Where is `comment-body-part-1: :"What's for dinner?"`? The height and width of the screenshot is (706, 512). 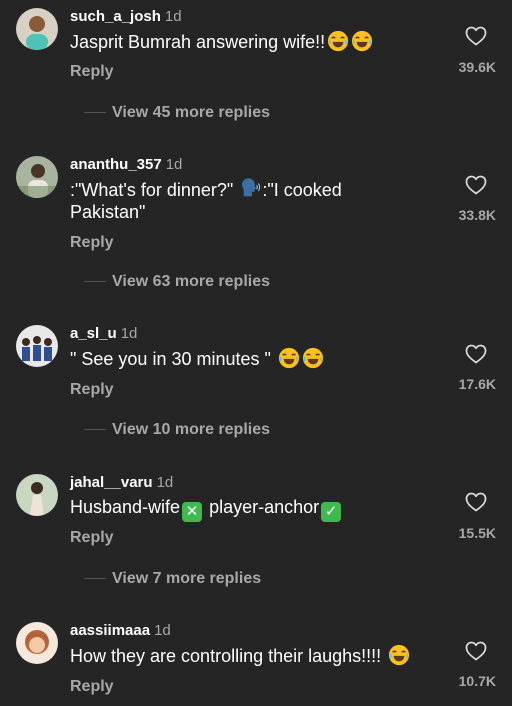
comment-body-part-1: :"What's for dinner?" is located at coordinates (152, 190).